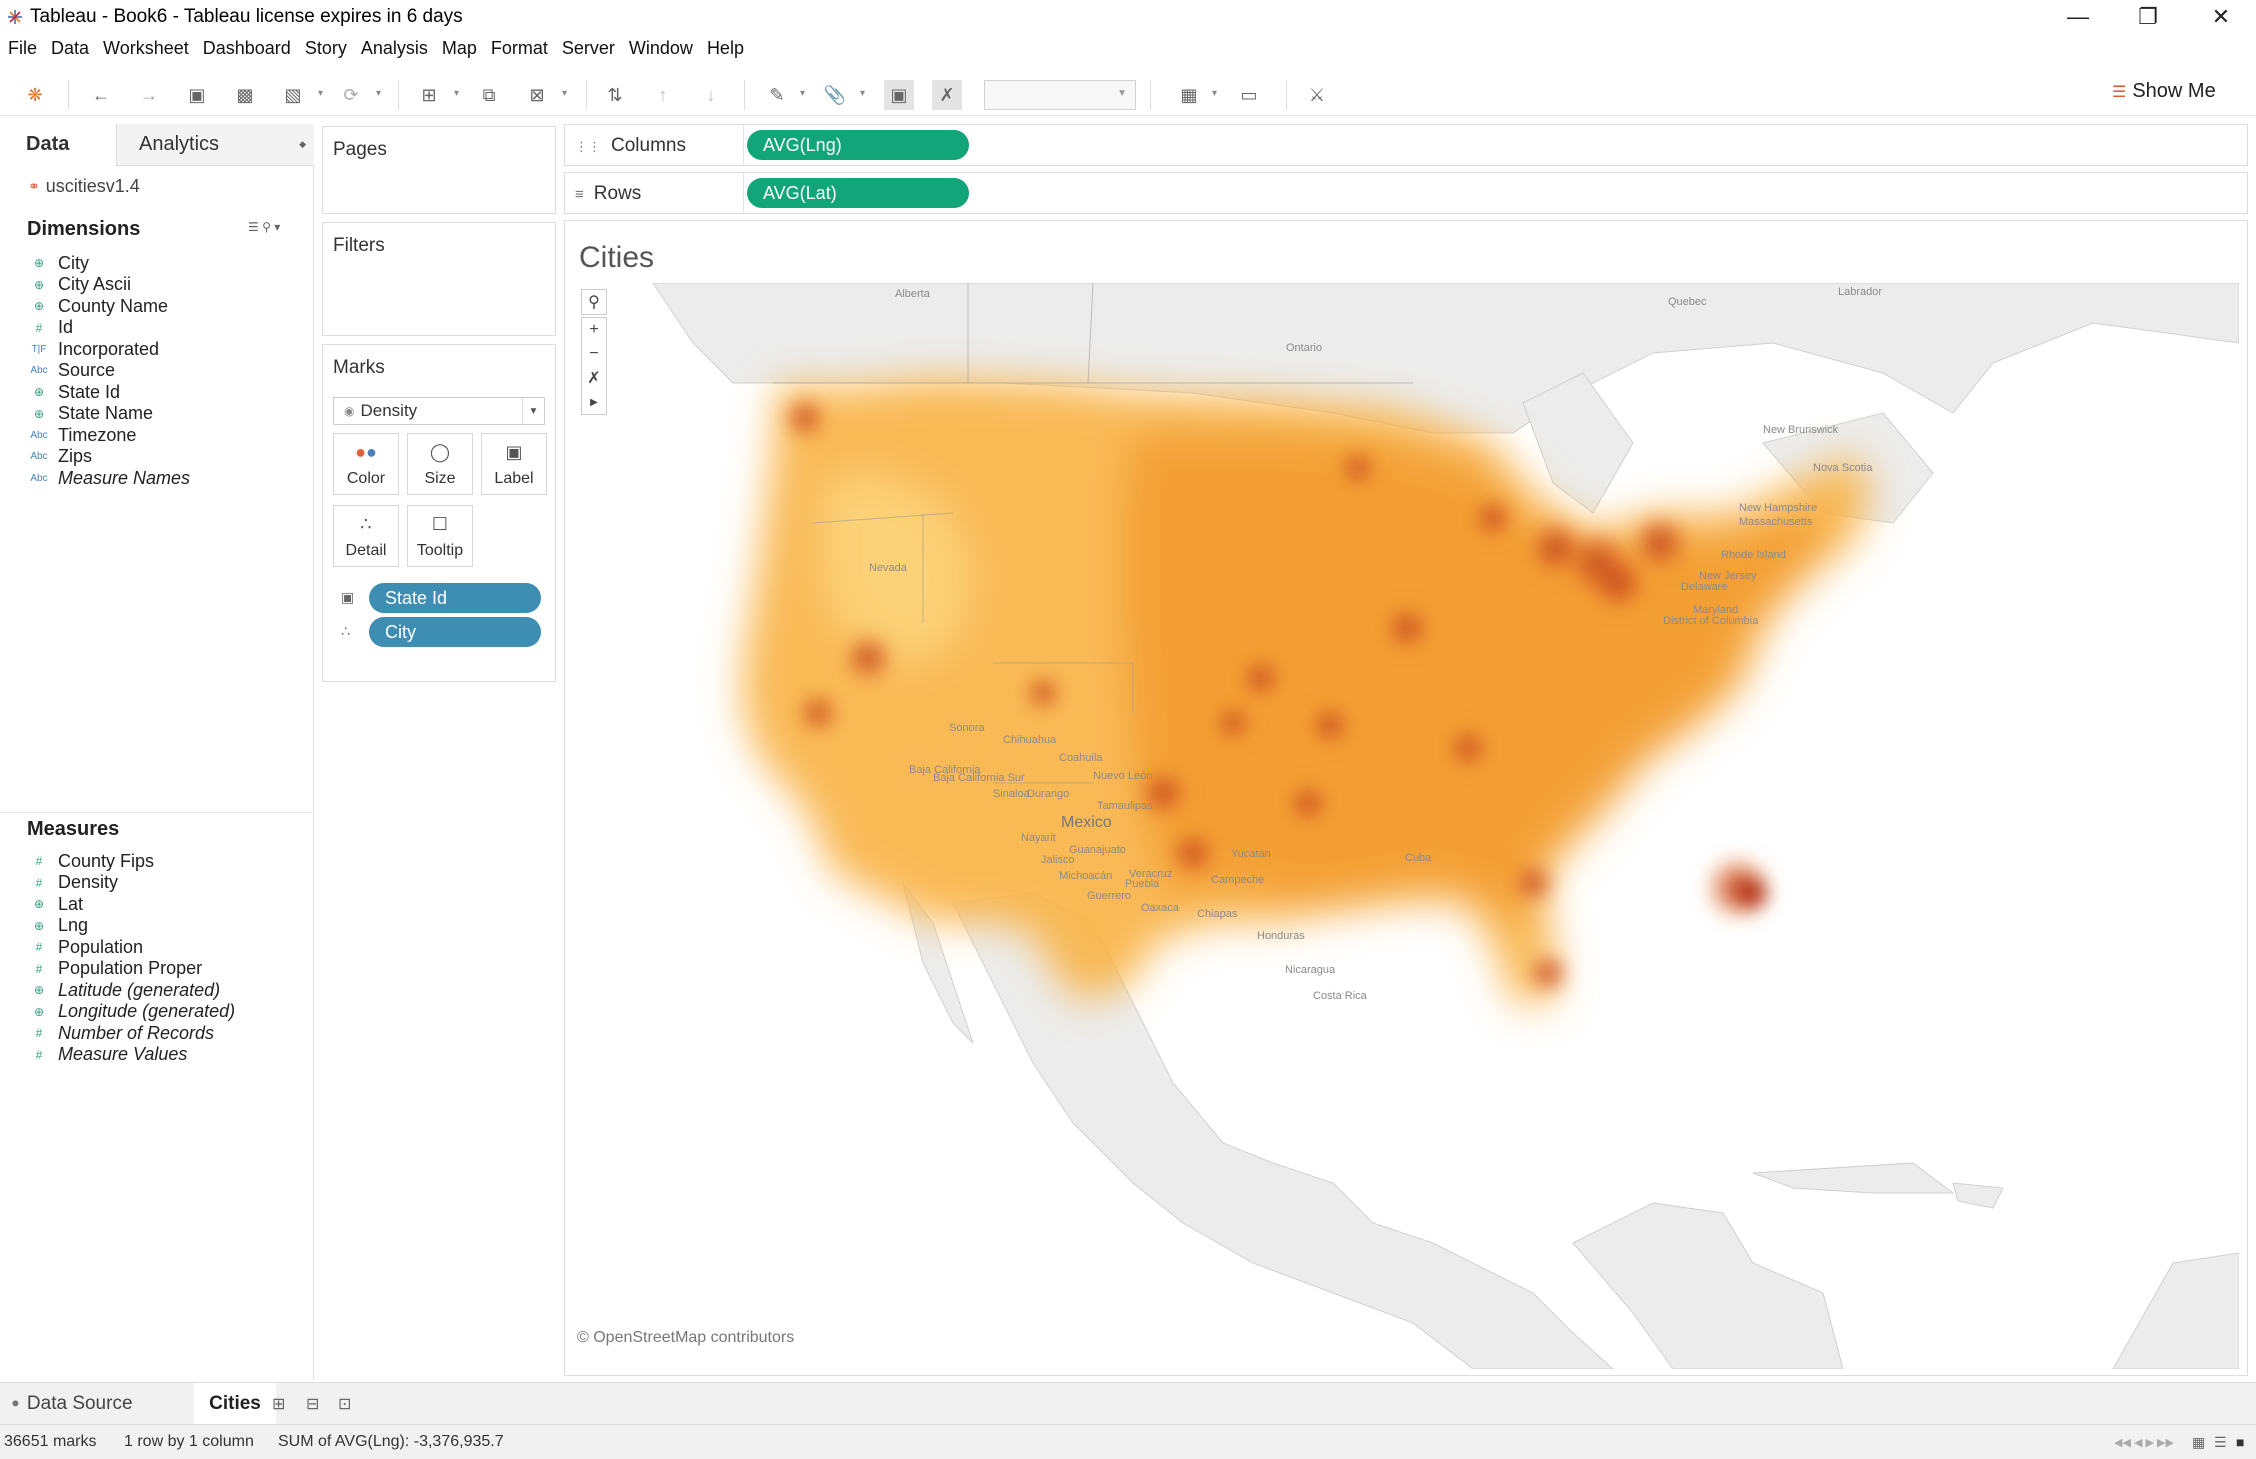 This screenshot has height=1459, width=2256. I want to click on pause-updates-icon: ▧, so click(293, 95).